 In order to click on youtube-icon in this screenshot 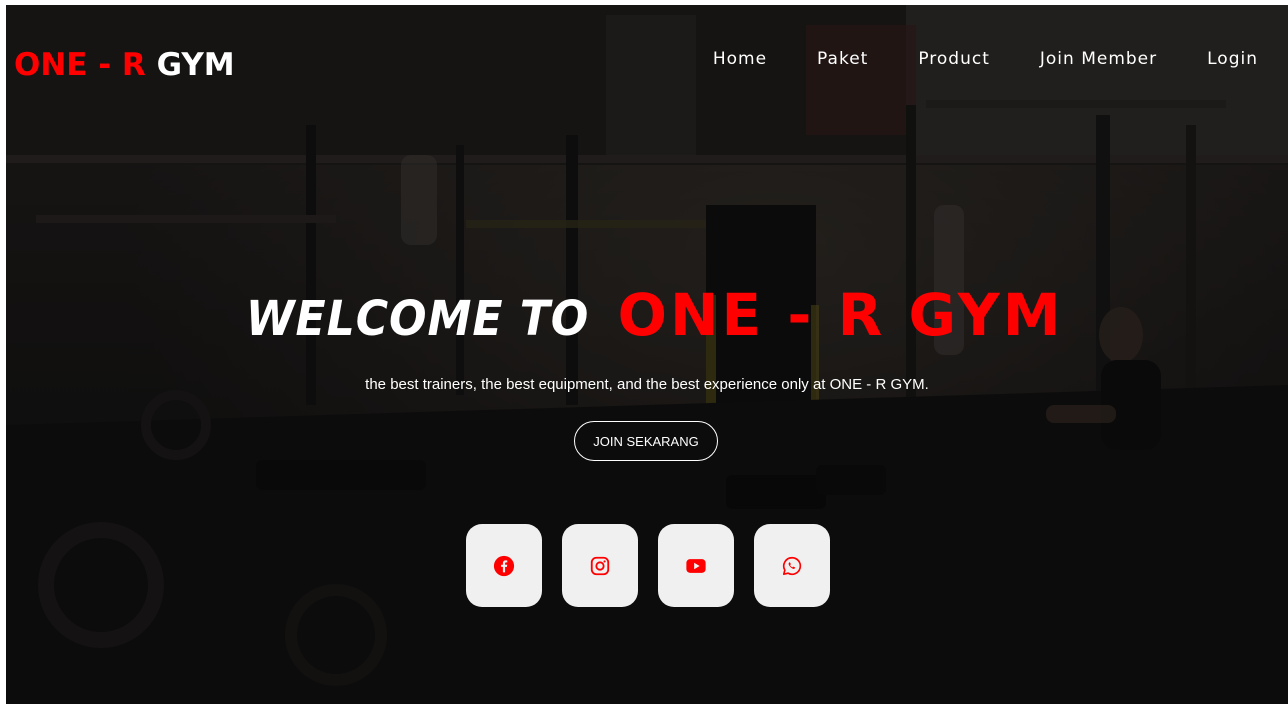, I will do `click(696, 565)`.